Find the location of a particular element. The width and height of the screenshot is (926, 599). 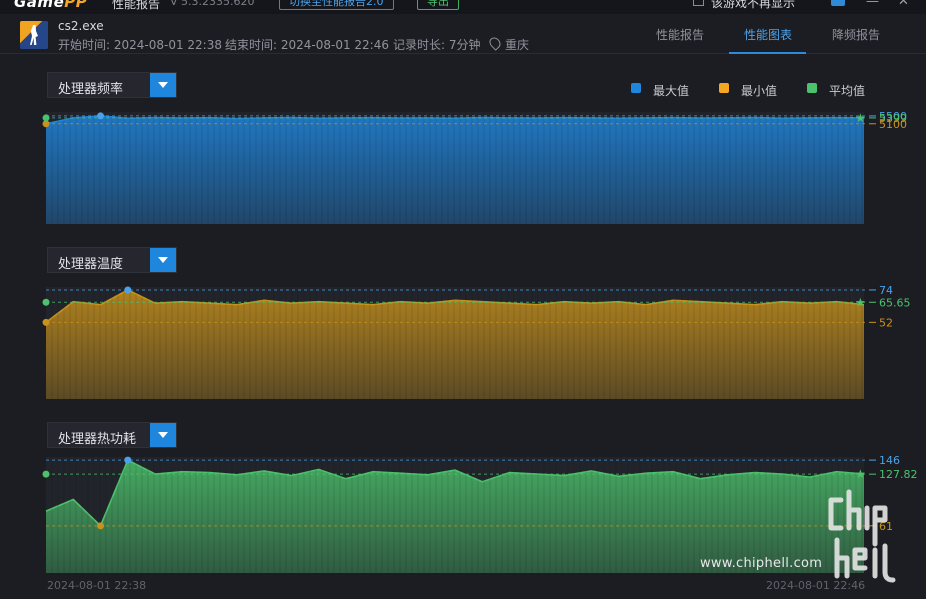

max-value-label: 74 is located at coordinates (886, 290).